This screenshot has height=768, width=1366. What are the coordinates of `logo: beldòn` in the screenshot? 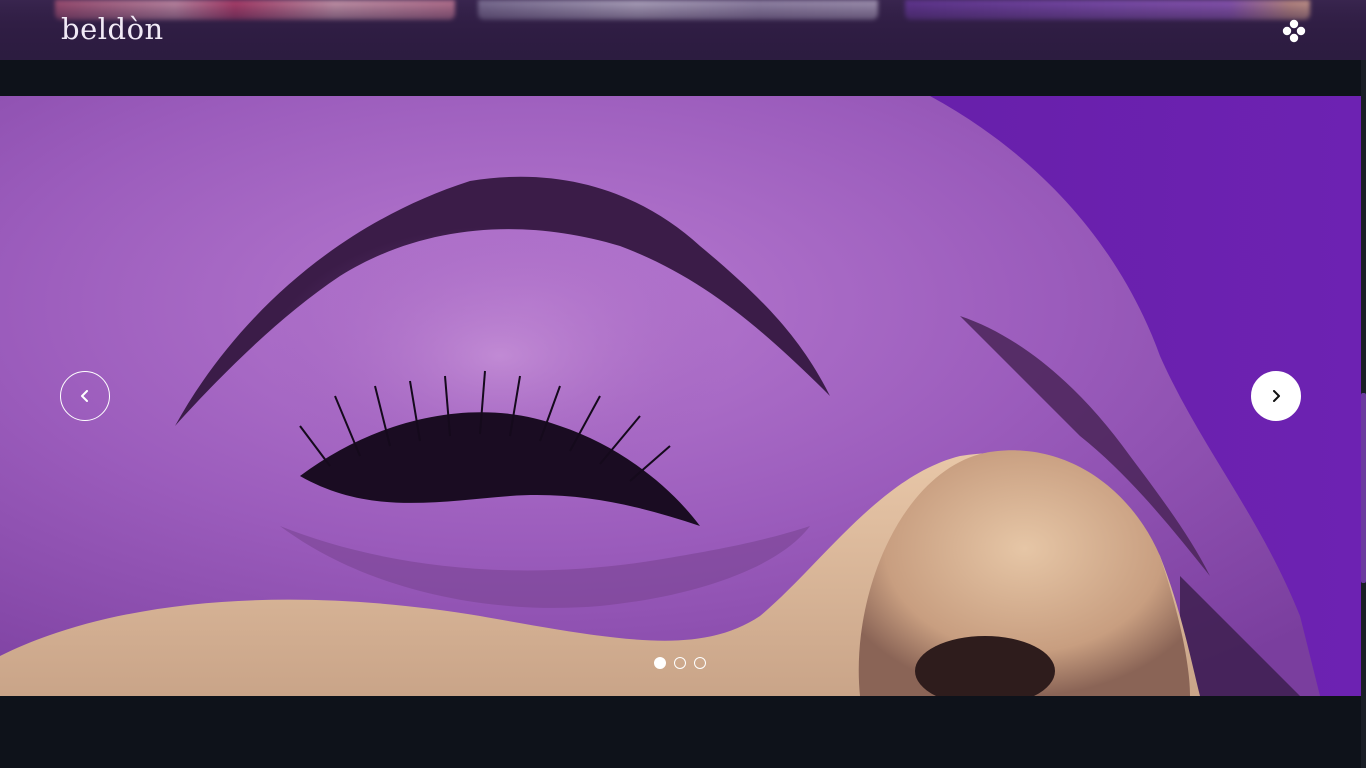 It's located at (112, 29).